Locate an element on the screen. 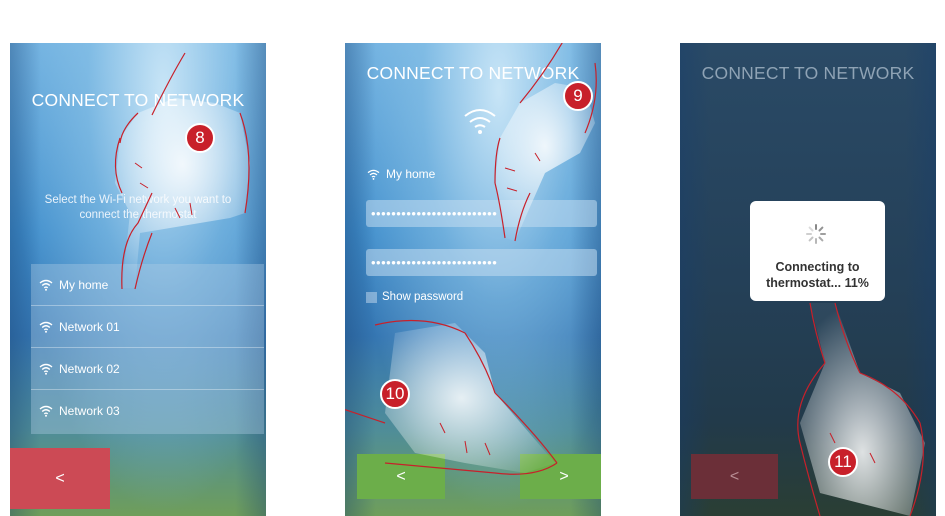 The width and height of the screenshot is (945, 516). status-line-2: thermostat... 11% is located at coordinates (817, 283).